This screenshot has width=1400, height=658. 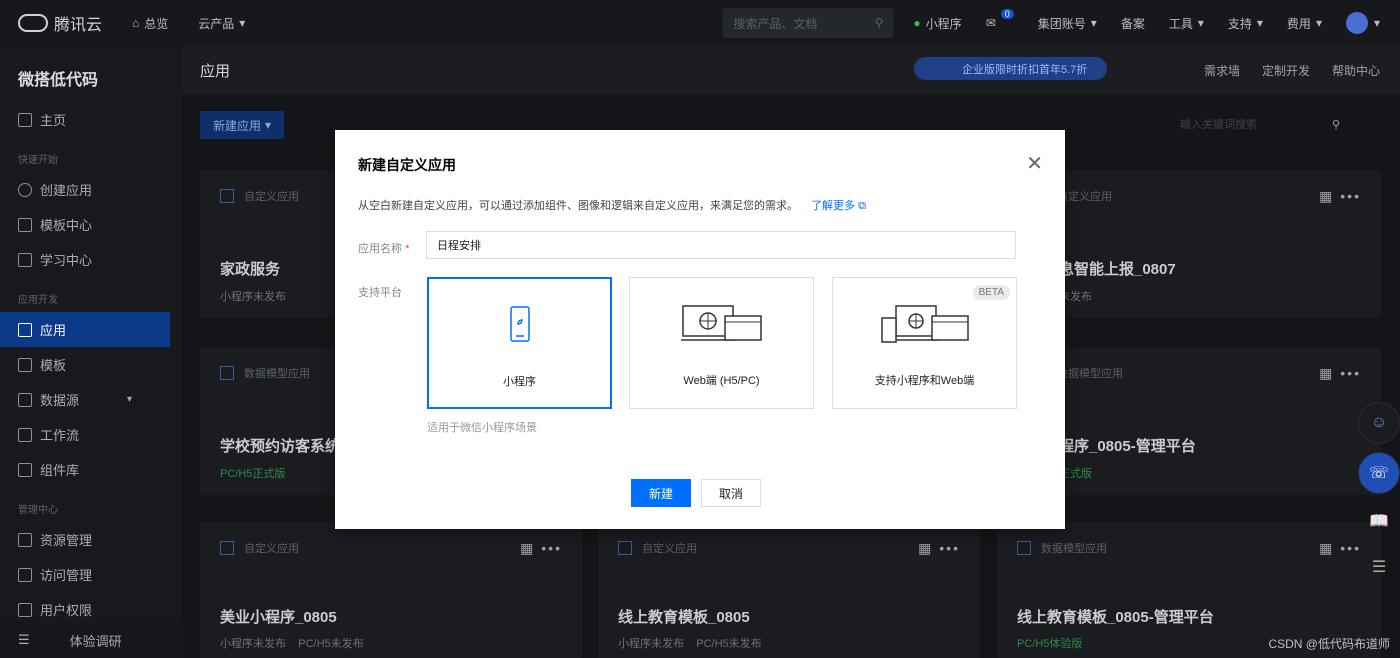 I want to click on required-mark: *, so click(x=407, y=249).